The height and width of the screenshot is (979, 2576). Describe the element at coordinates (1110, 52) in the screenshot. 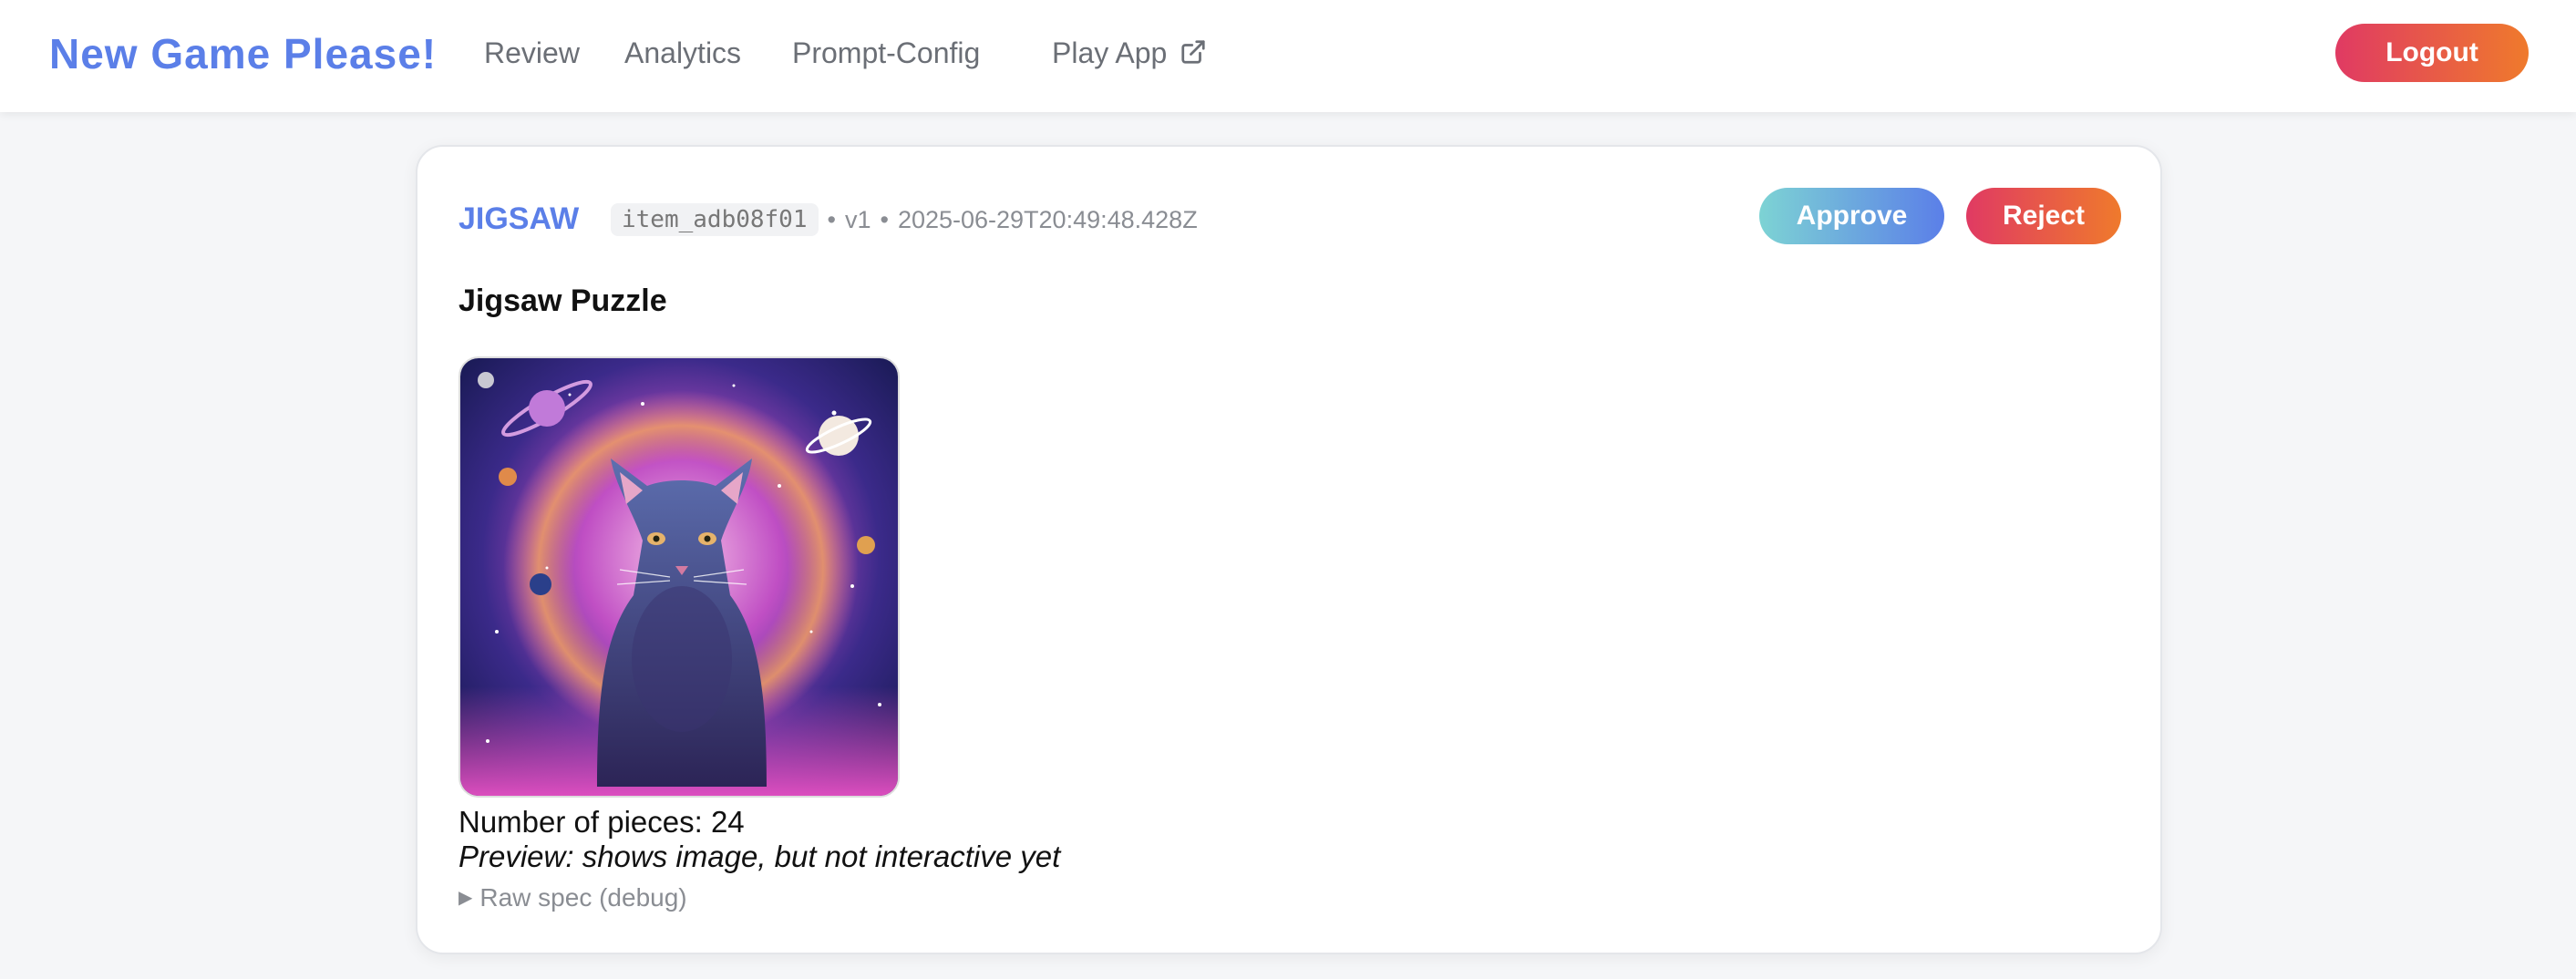

I see `nav-play-app-label: Play App` at that location.